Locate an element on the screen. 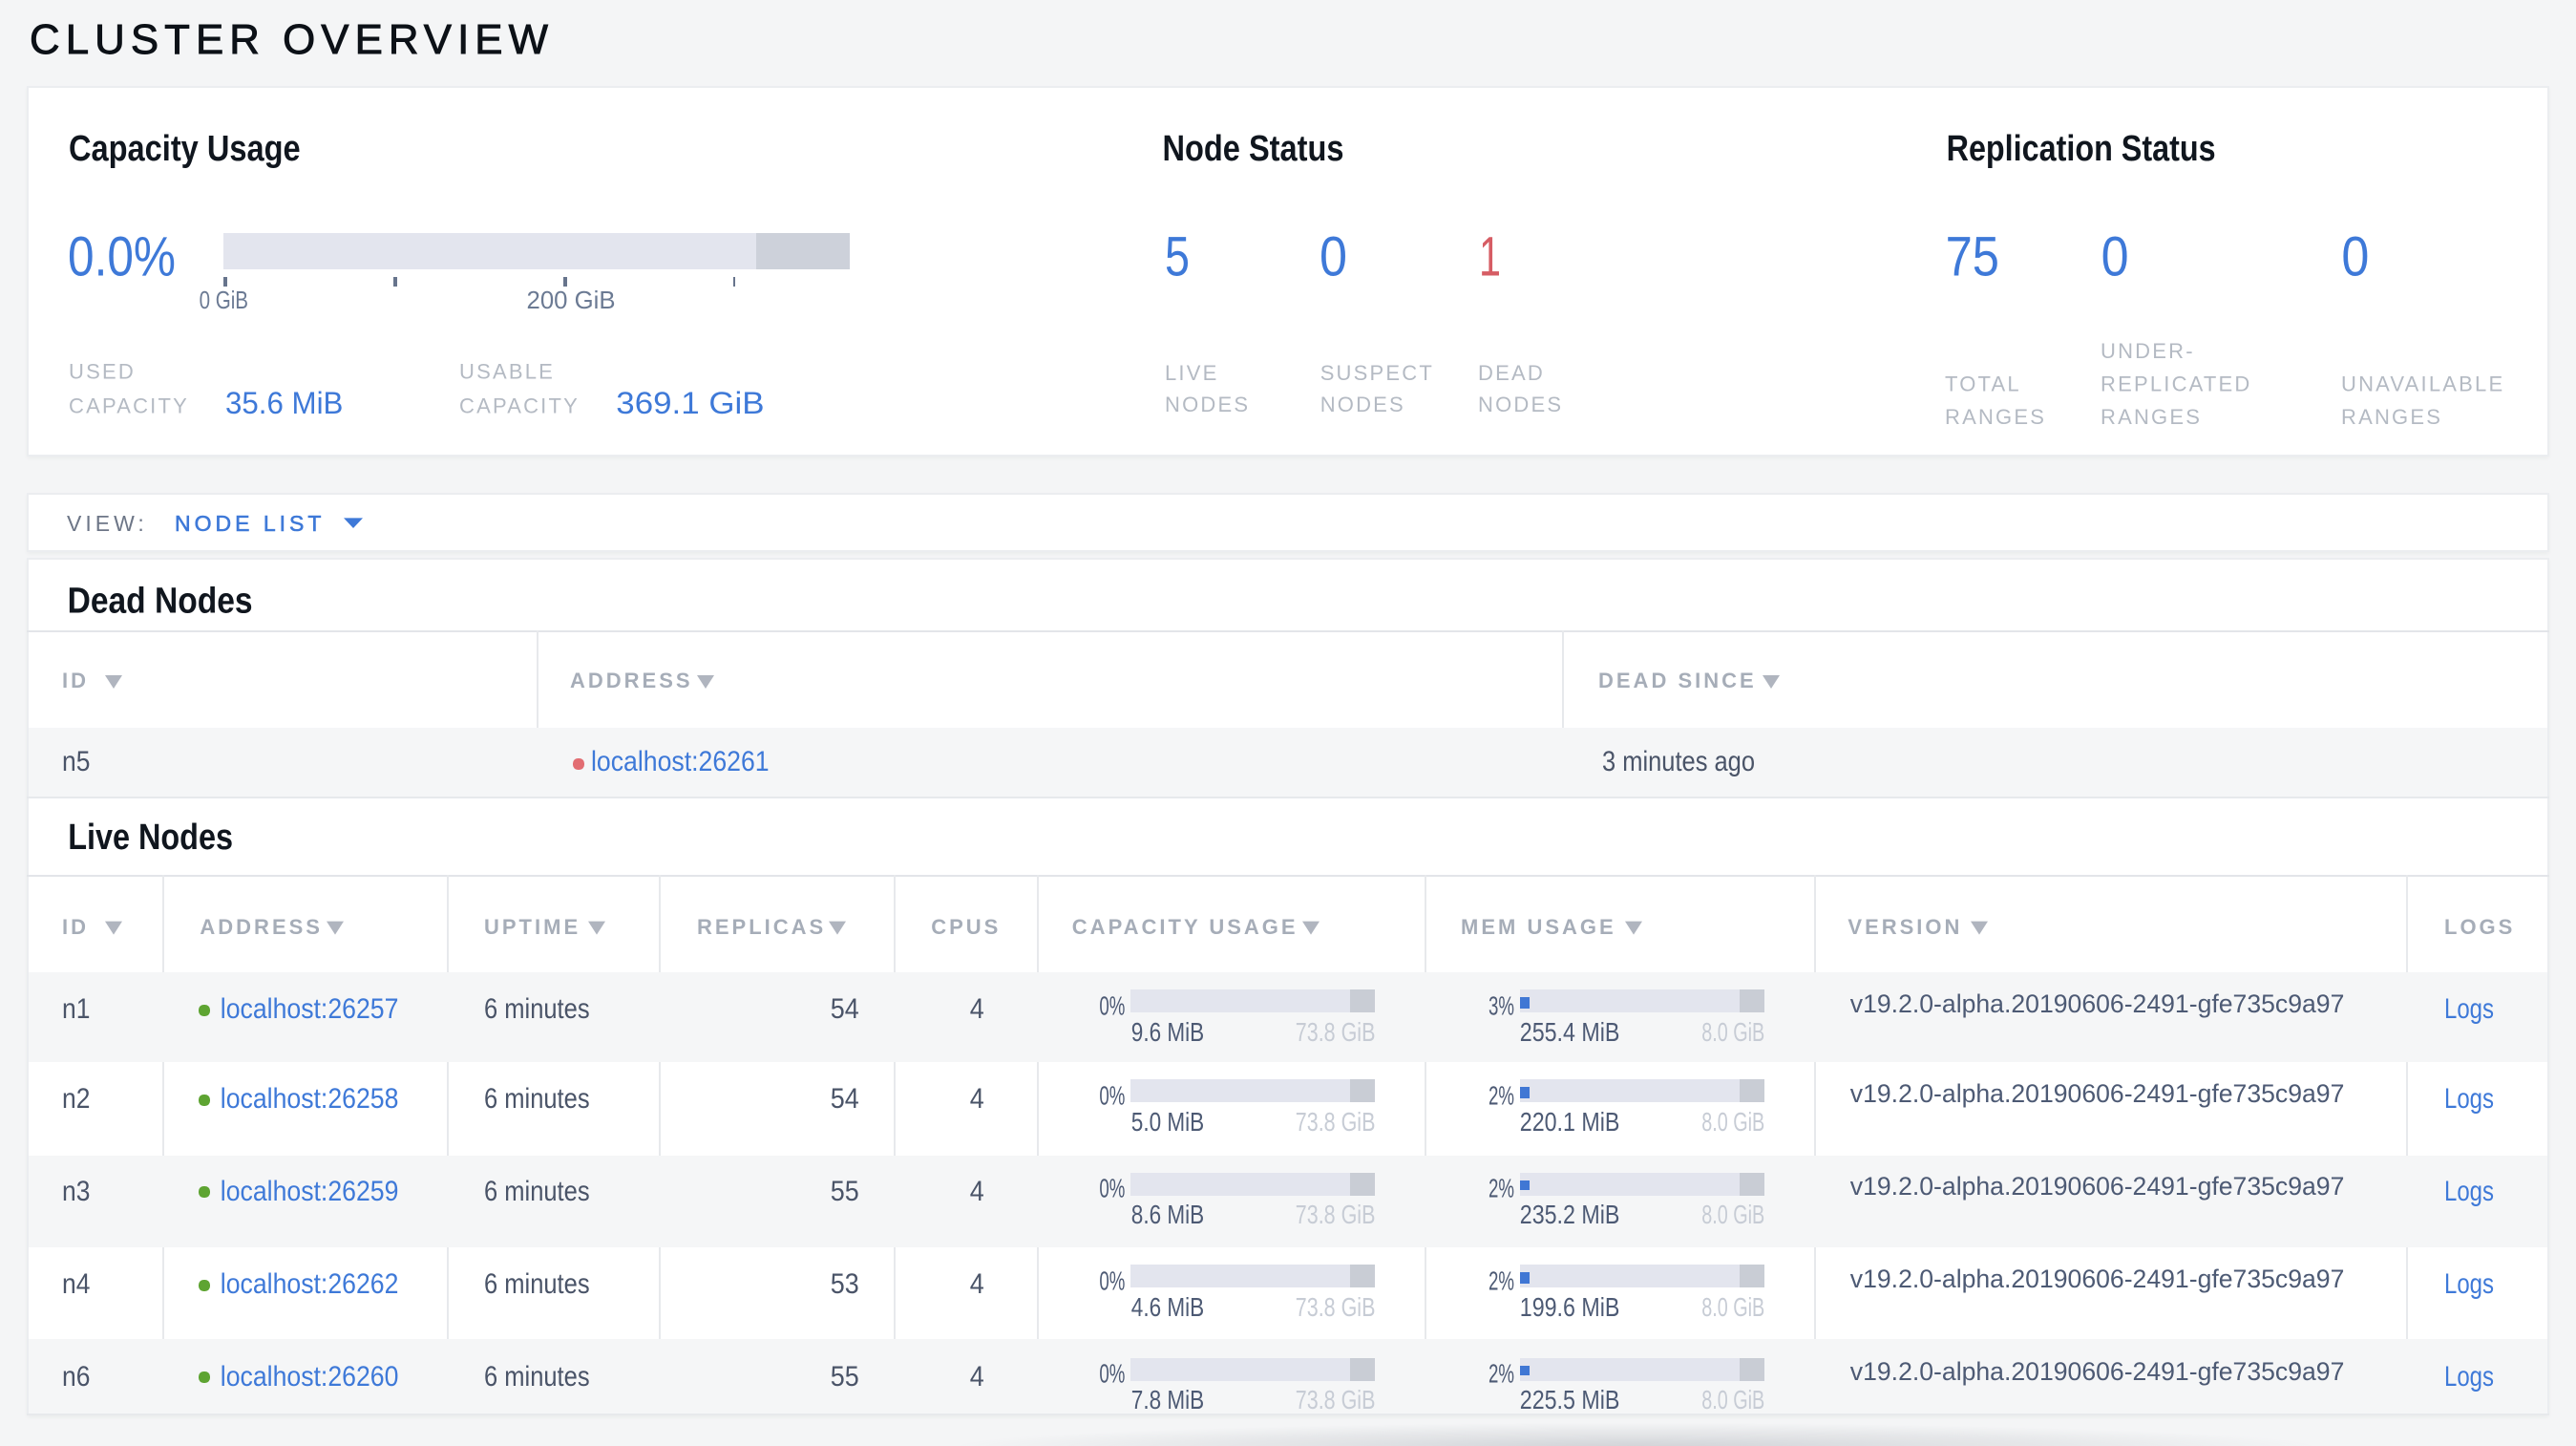  svg-text: Node Status is located at coordinates (1253, 149).